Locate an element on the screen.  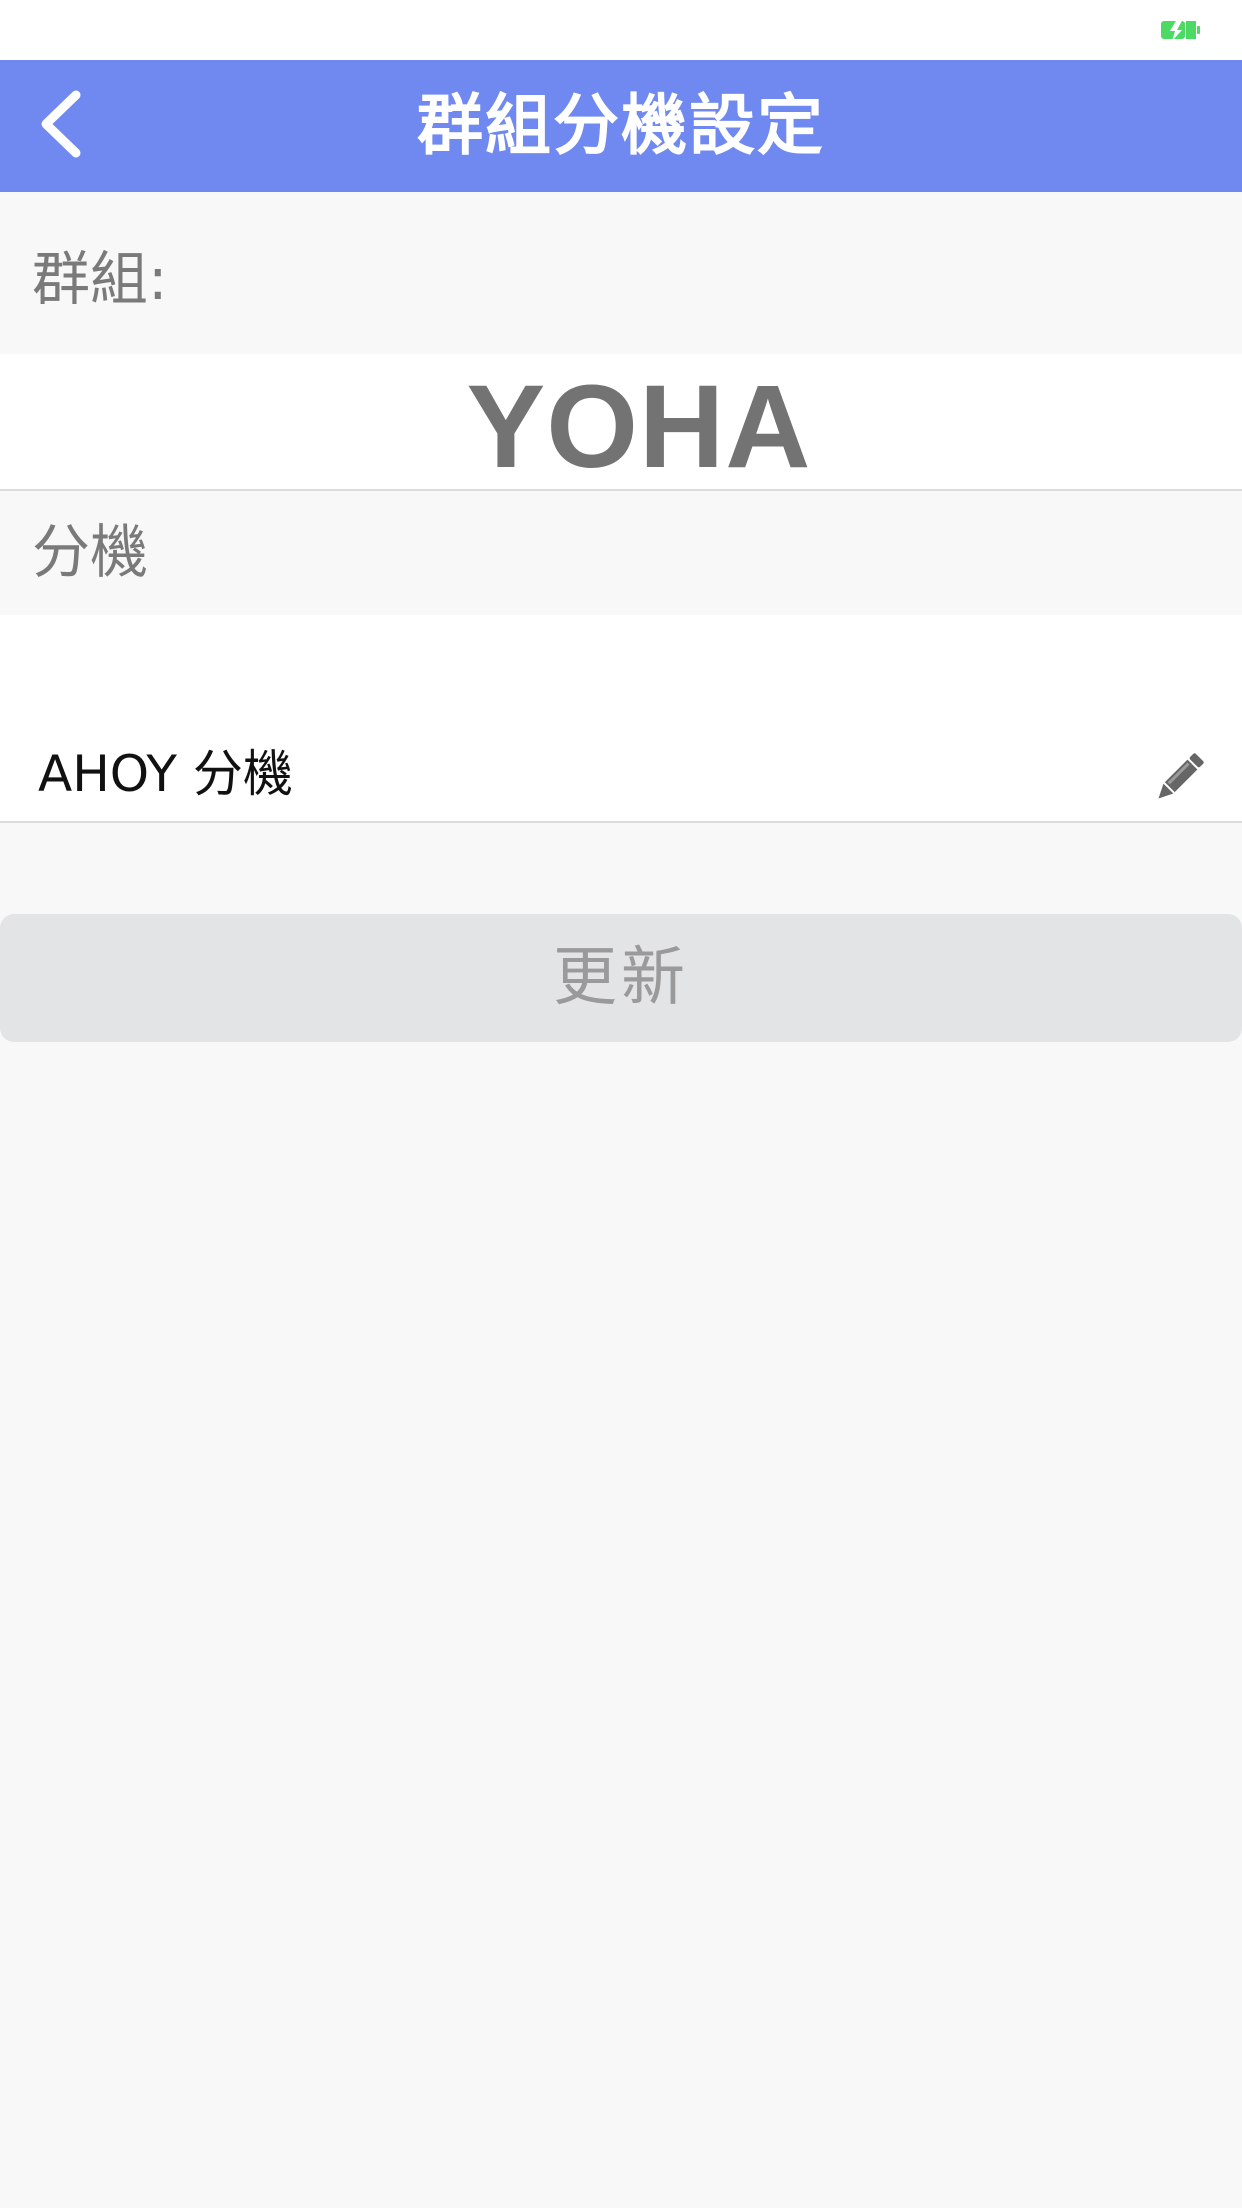
group-name: YOHA is located at coordinates (639, 427).